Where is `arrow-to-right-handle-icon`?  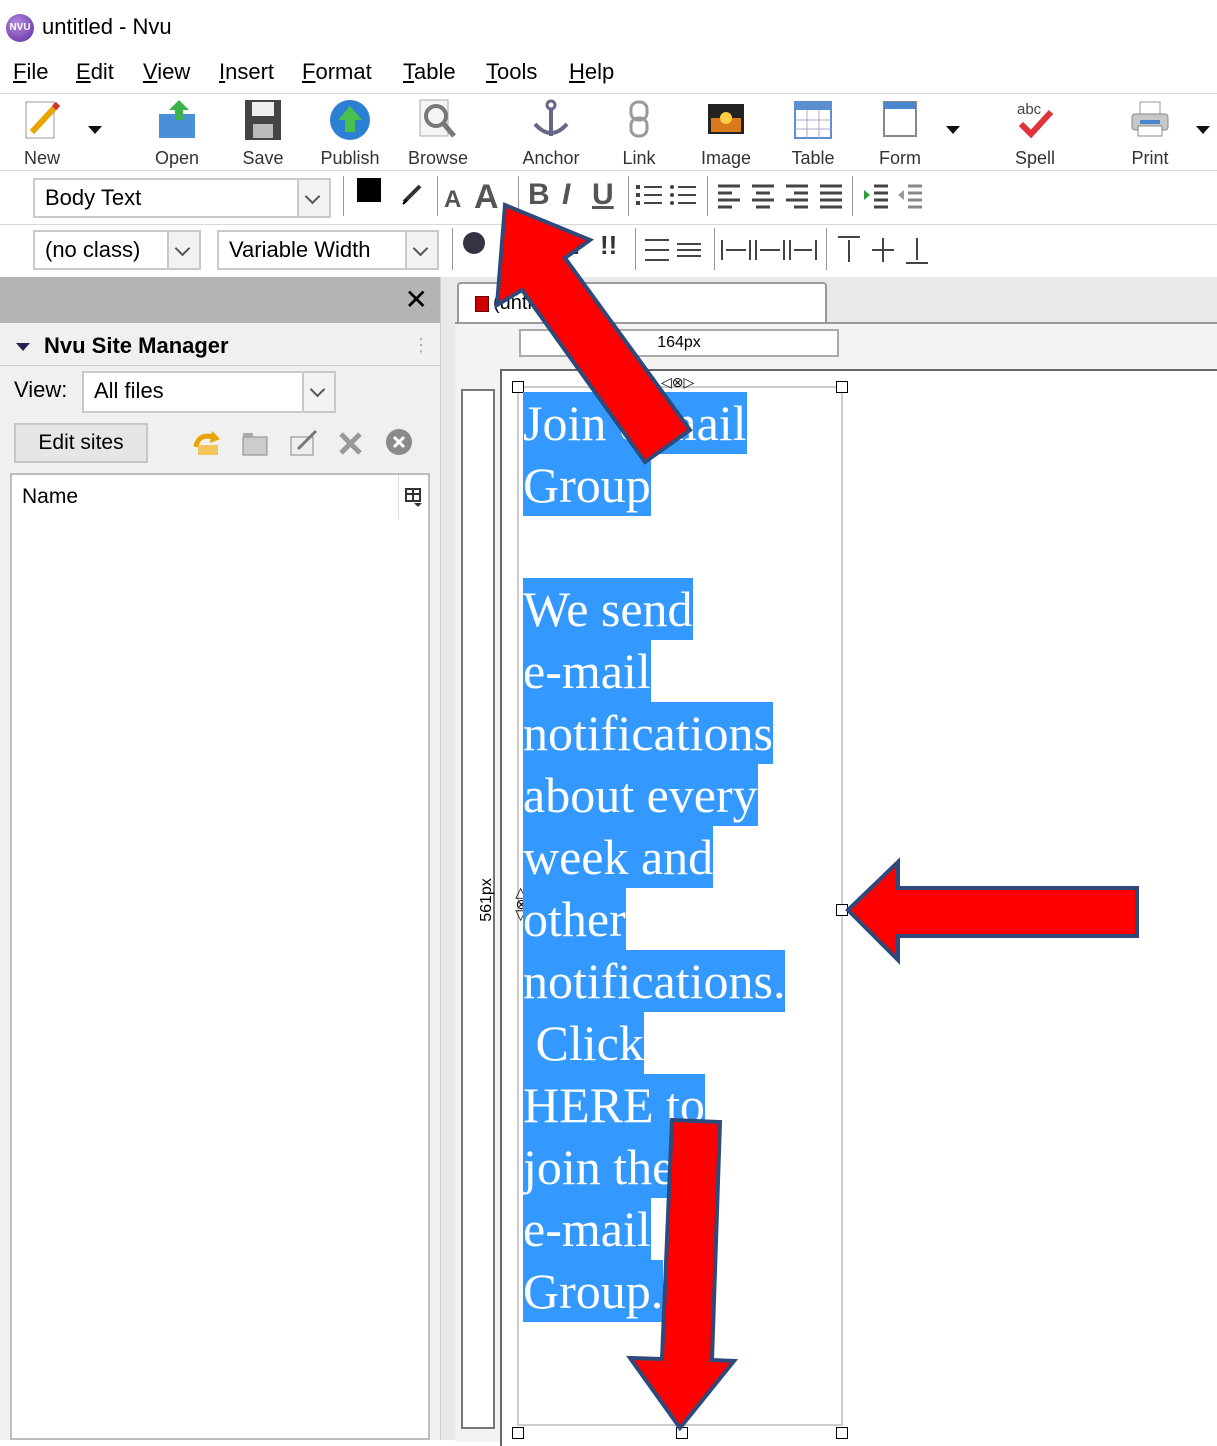 arrow-to-right-handle-icon is located at coordinates (992, 911).